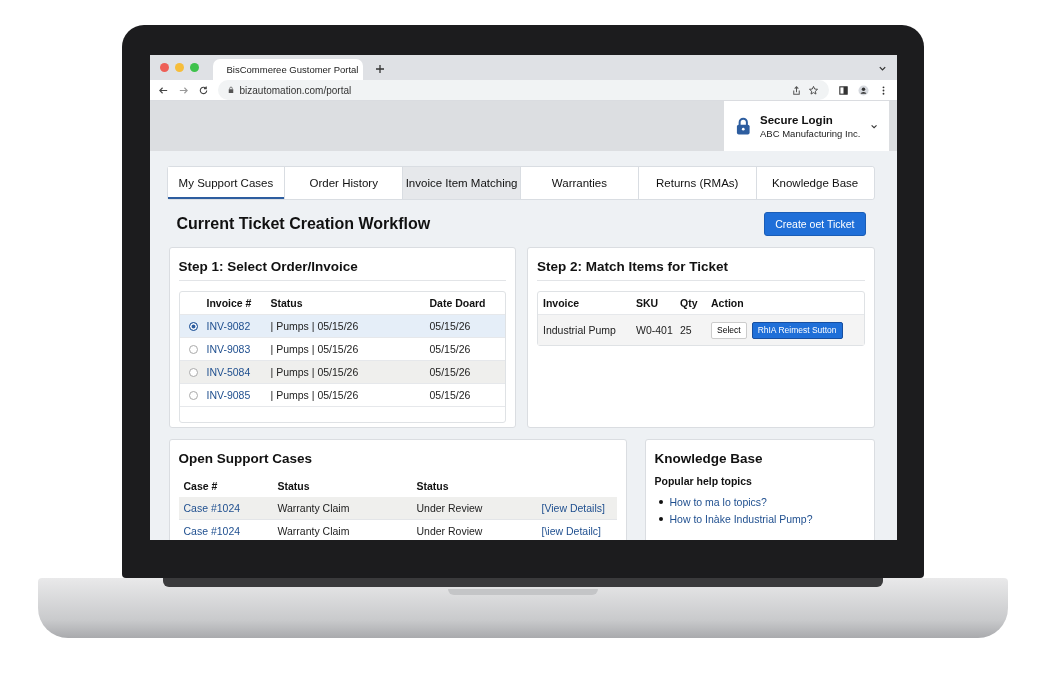  Describe the element at coordinates (201, 486) in the screenshot. I see `column-header: Case #` at that location.